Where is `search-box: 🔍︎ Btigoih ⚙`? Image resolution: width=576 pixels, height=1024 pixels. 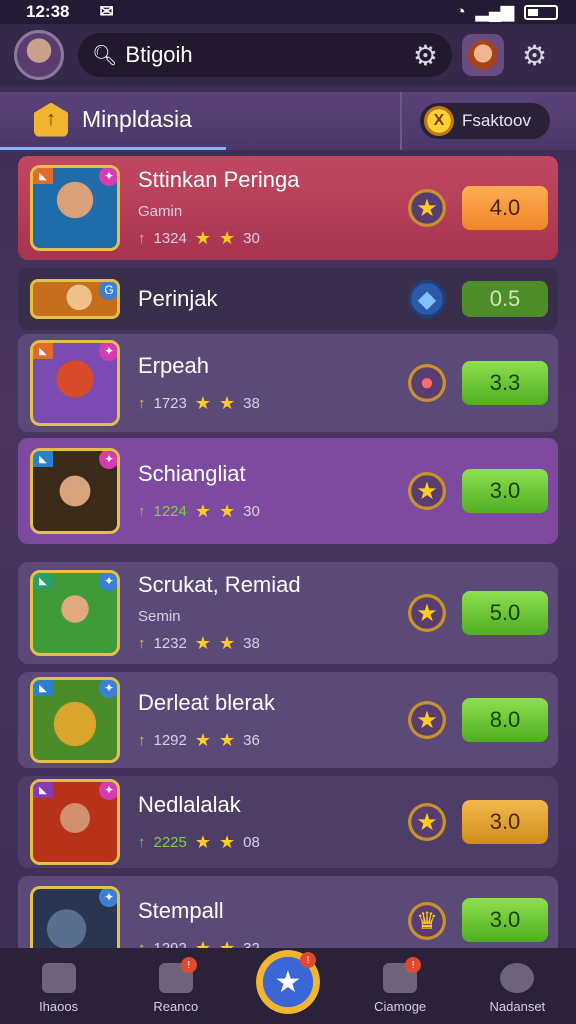 search-box: 🔍︎ Btigoih ⚙ is located at coordinates (265, 55).